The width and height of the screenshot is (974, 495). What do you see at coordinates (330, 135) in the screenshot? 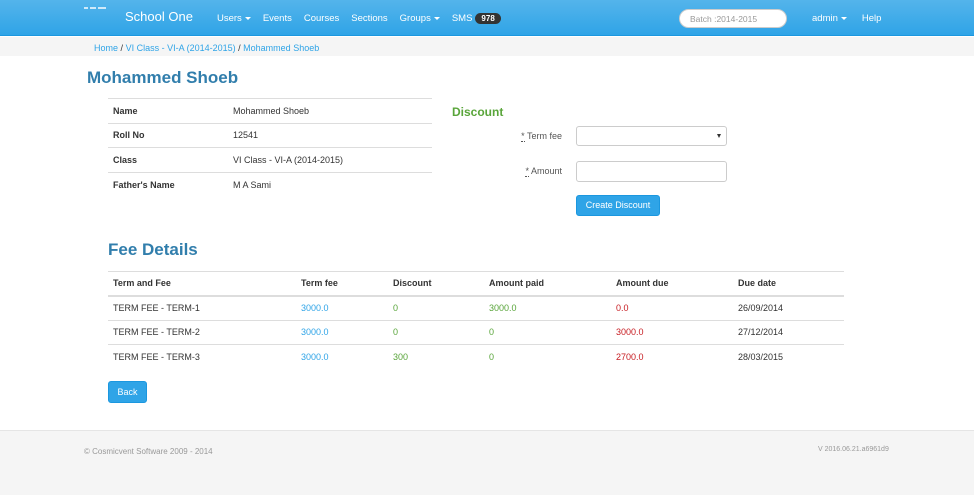
I see `info-value: 12541` at bounding box center [330, 135].